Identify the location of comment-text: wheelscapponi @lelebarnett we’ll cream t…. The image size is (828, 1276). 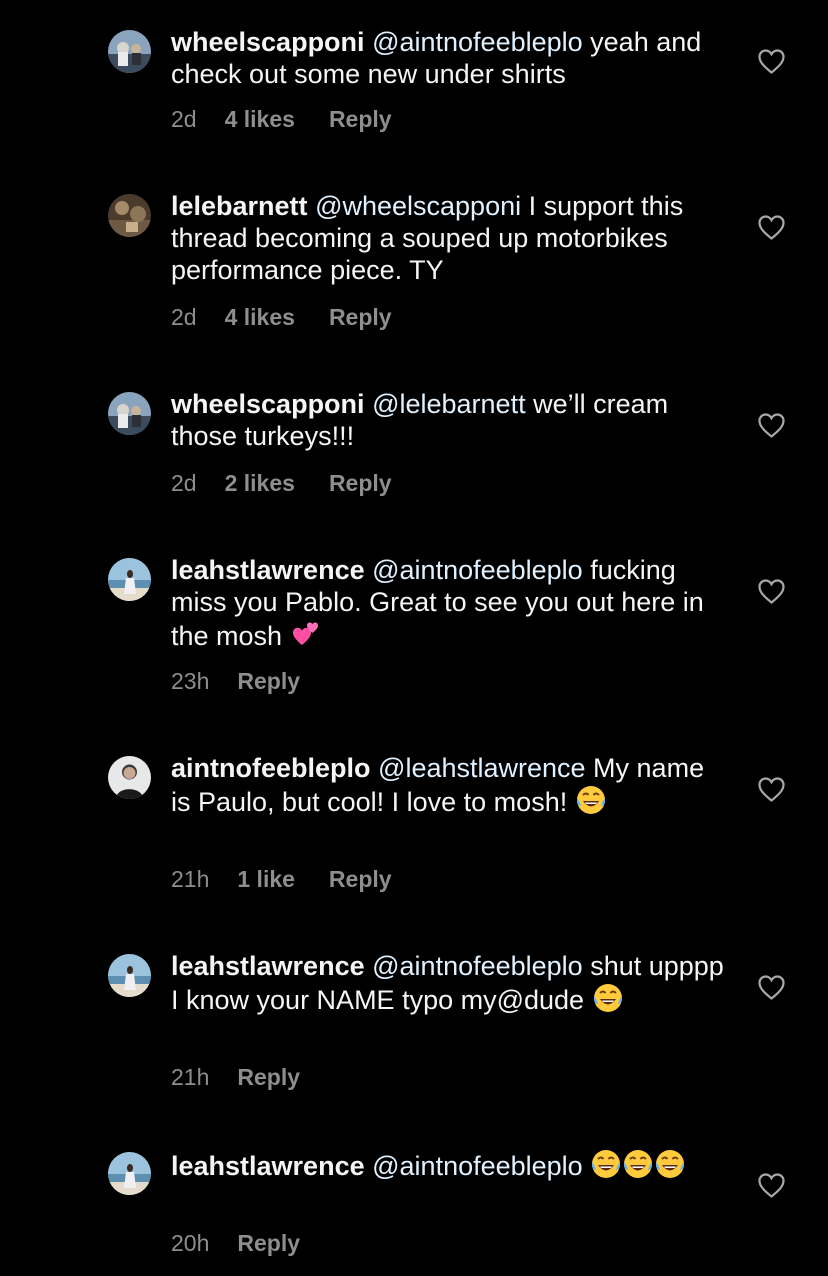
(451, 420).